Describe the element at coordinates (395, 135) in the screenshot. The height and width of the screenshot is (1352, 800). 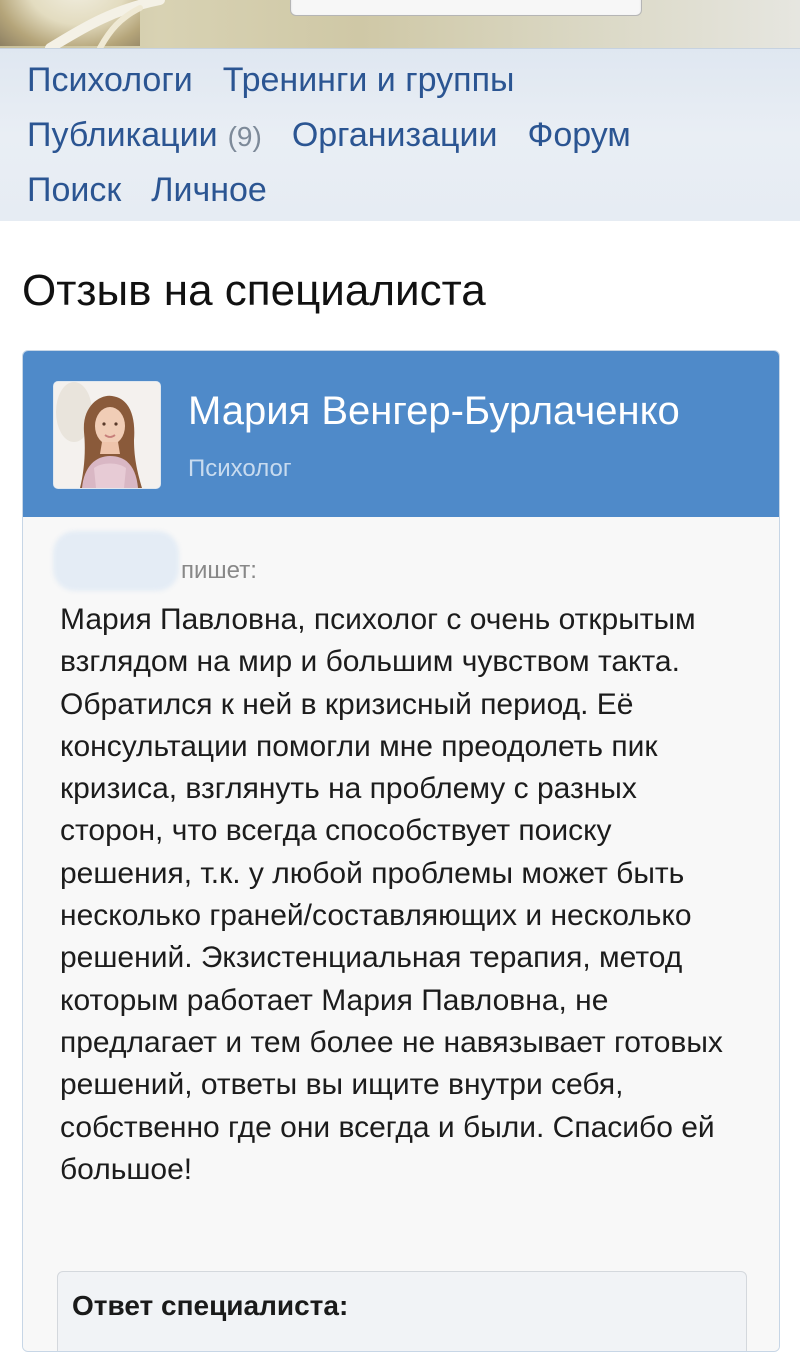
I see `nav-link-organizations: Организации` at that location.